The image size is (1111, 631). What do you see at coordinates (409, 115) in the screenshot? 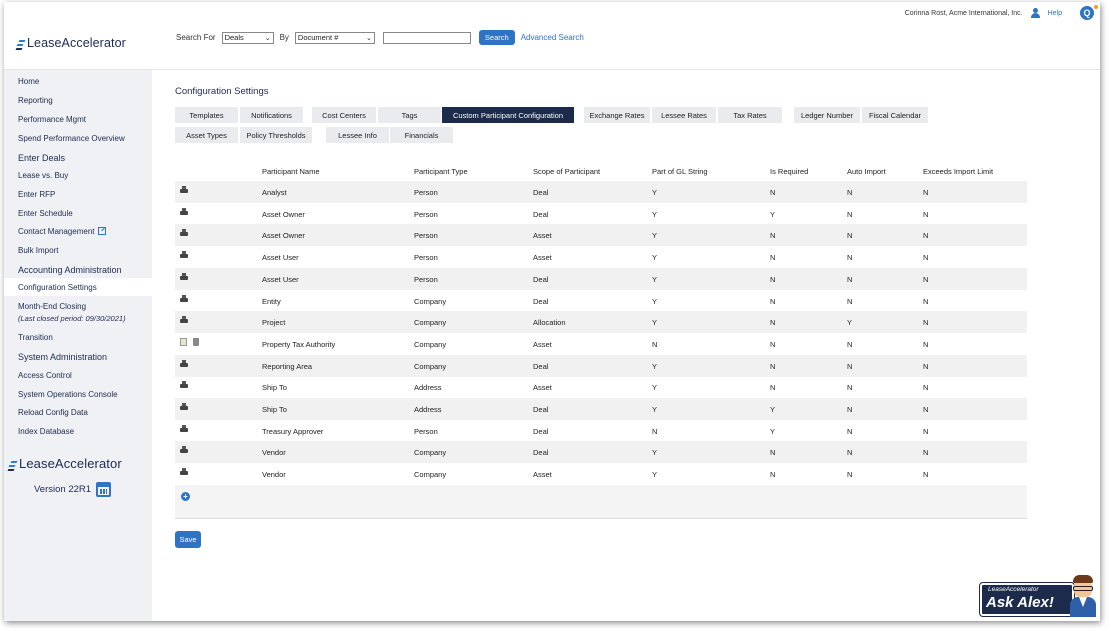
I see `tab-tags: Tags` at bounding box center [409, 115].